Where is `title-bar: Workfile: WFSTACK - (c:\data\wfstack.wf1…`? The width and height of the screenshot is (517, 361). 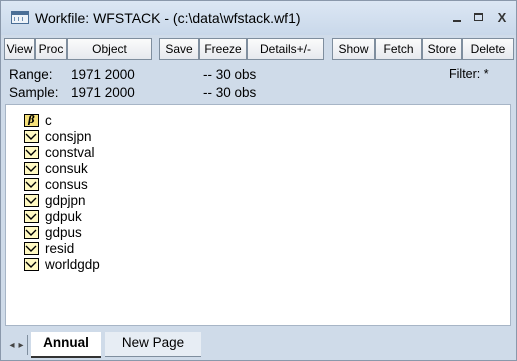 title-bar: Workfile: WFSTACK - (c:\data\wfstack.wf1… is located at coordinates (258, 18).